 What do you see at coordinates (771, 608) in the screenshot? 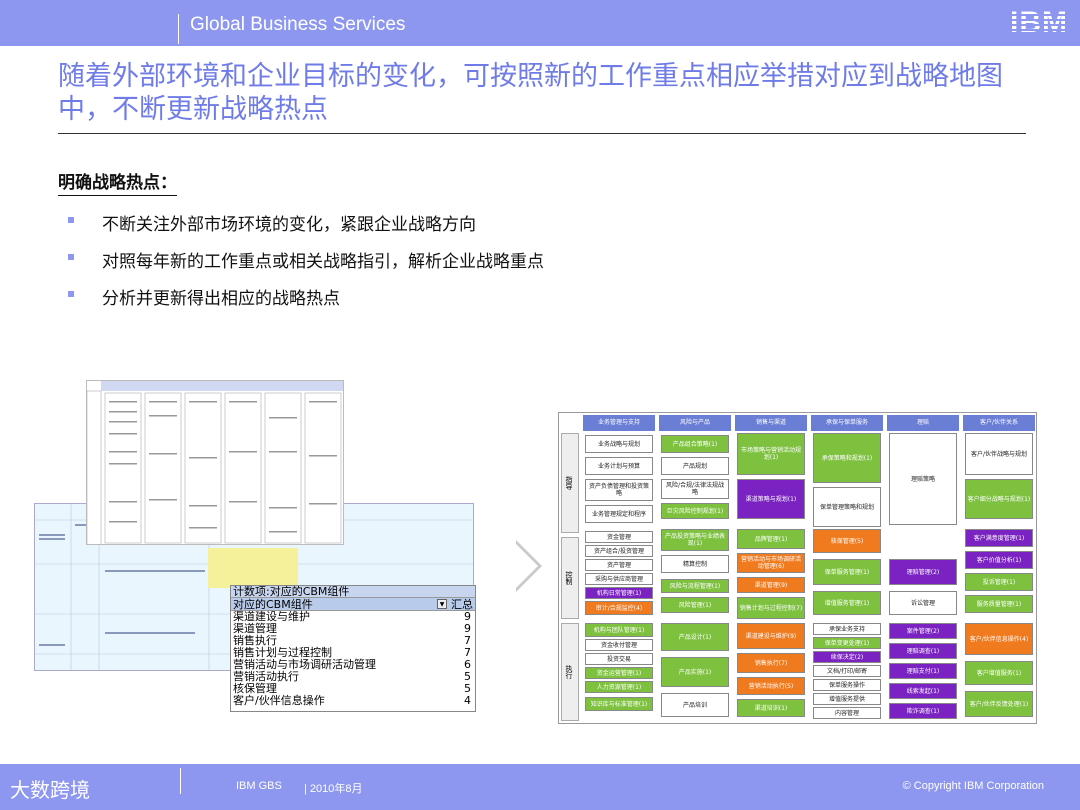
I see `map-cell: 销售计划与过程控制(7)` at bounding box center [771, 608].